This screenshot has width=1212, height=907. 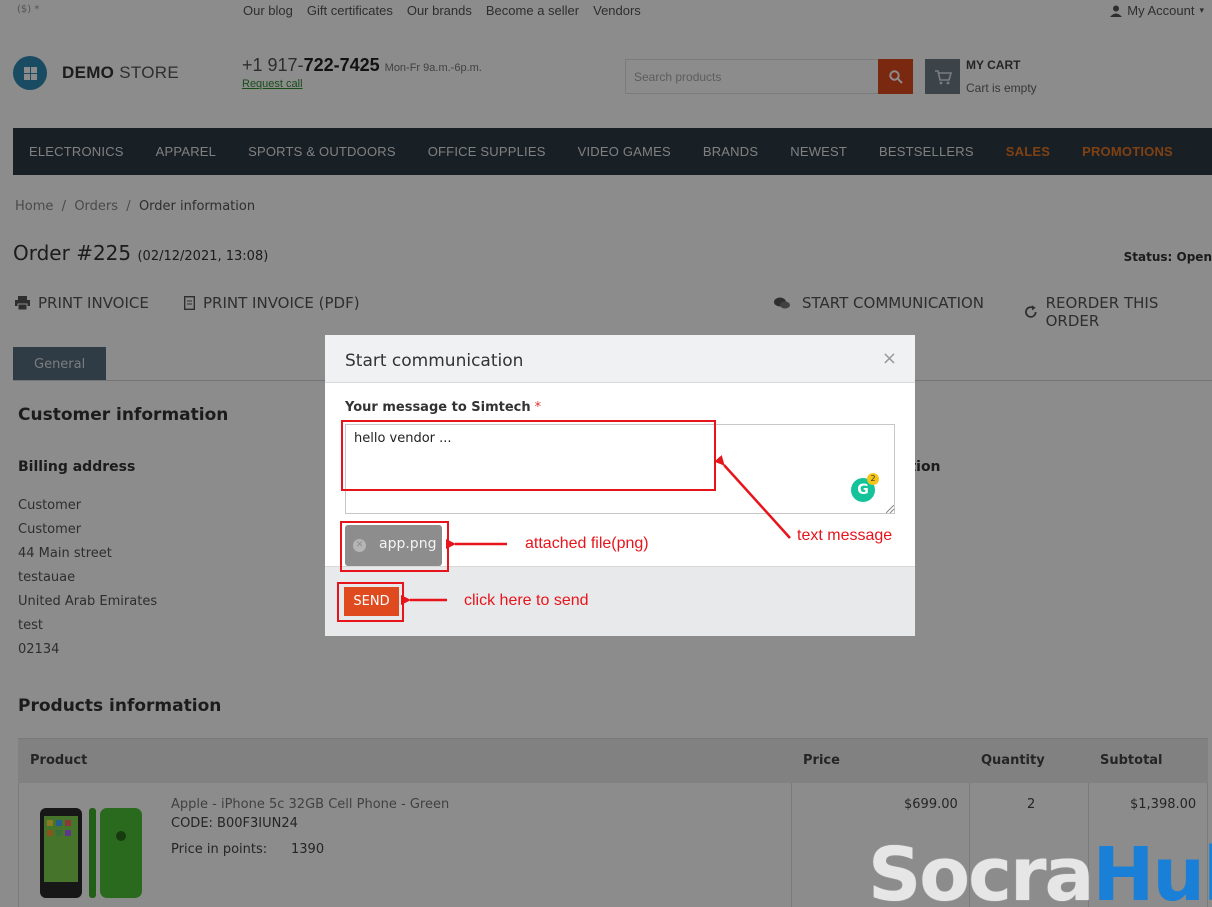 What do you see at coordinates (752, 496) in the screenshot?
I see `arrow-to-message` at bounding box center [752, 496].